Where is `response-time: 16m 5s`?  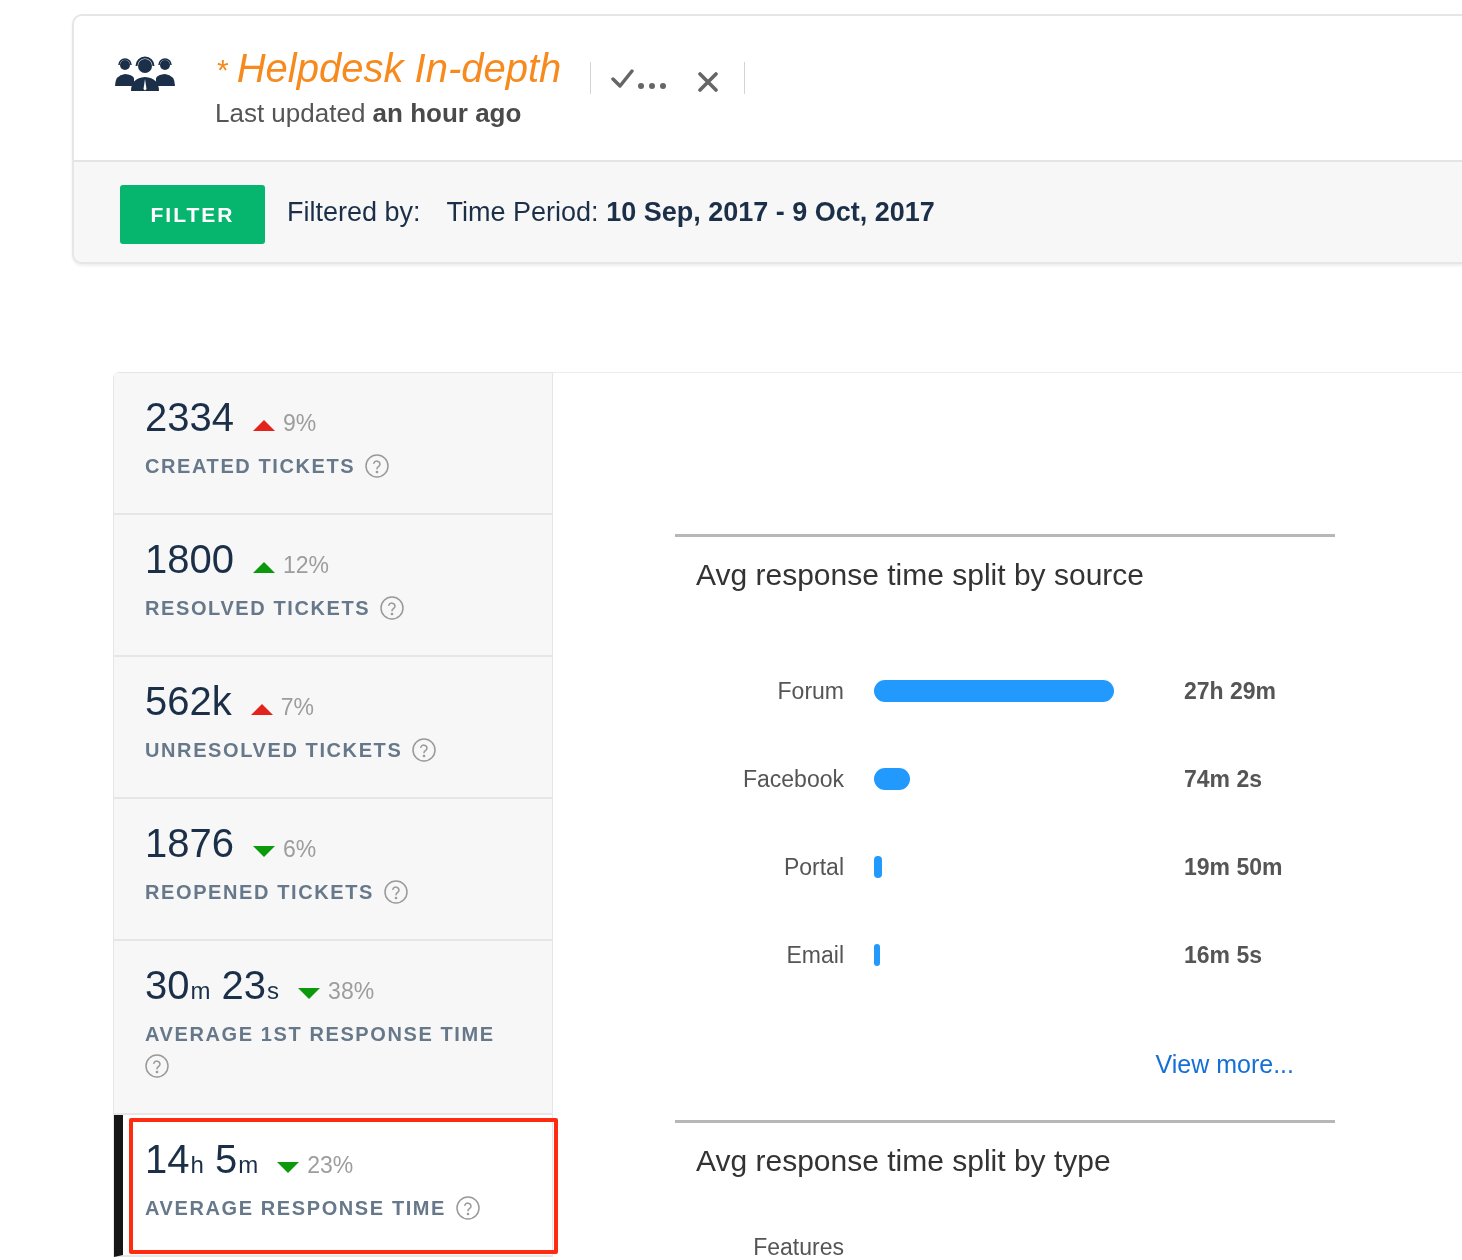
response-time: 16m 5s is located at coordinates (1223, 955).